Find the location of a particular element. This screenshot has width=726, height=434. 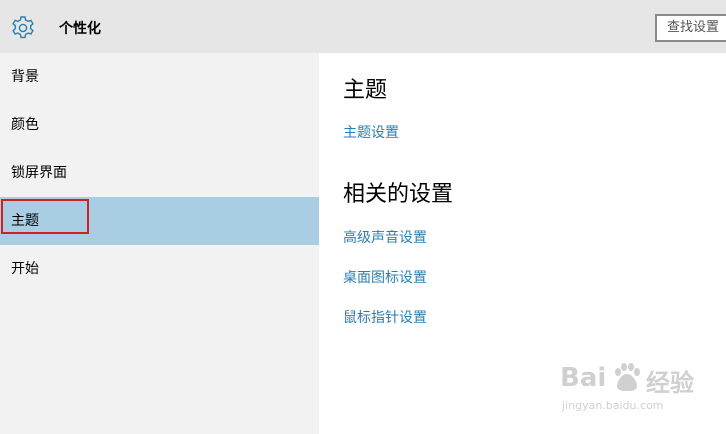

page-title: 个性化 is located at coordinates (80, 29).